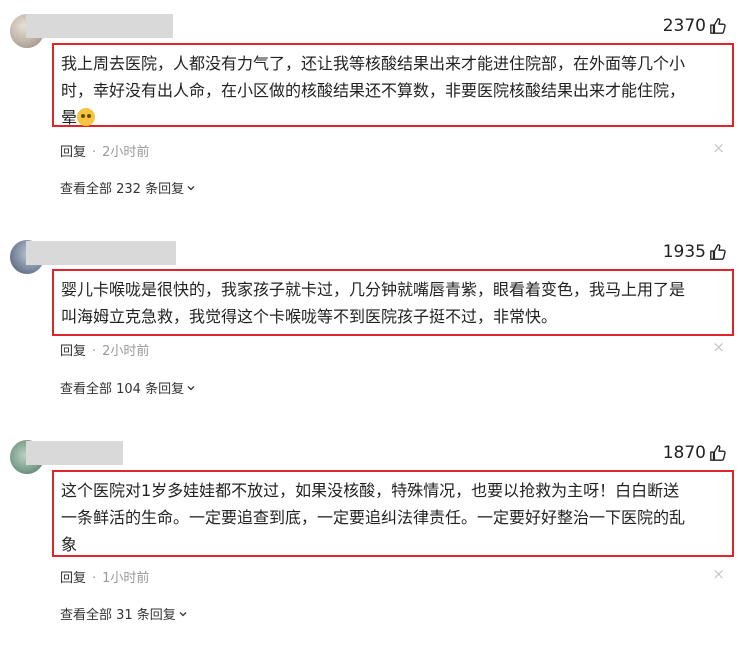 Image resolution: width=751 pixels, height=646 pixels. Describe the element at coordinates (684, 453) in the screenshot. I see `like-count: 1870` at that location.